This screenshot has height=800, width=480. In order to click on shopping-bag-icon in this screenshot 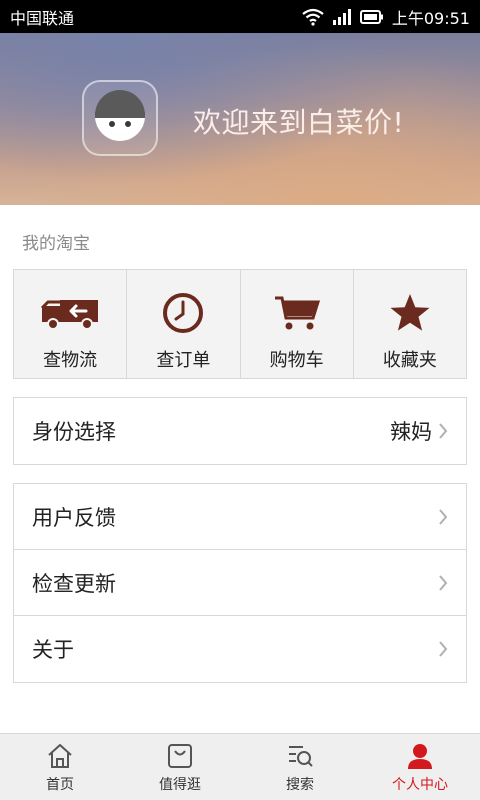, I will do `click(180, 756)`.